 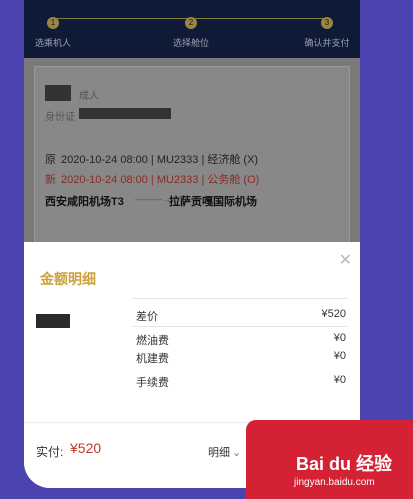 I want to click on sheet-title: 金额明细, so click(x=68, y=279).